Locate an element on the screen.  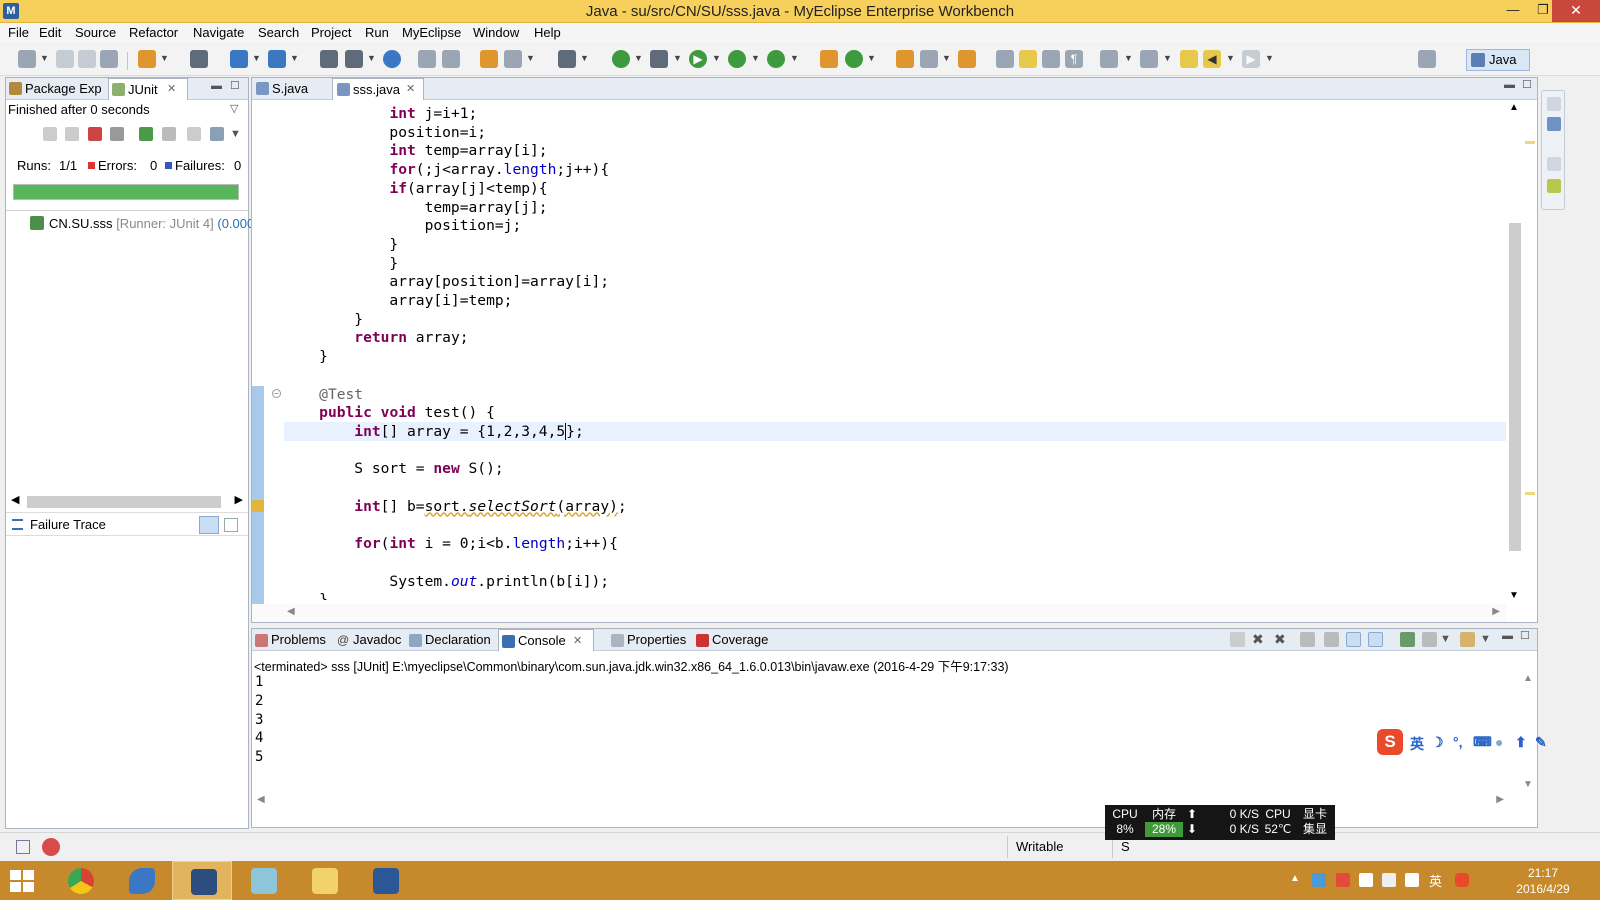
tab-coverage: Coverage is located at coordinates (733, 640).